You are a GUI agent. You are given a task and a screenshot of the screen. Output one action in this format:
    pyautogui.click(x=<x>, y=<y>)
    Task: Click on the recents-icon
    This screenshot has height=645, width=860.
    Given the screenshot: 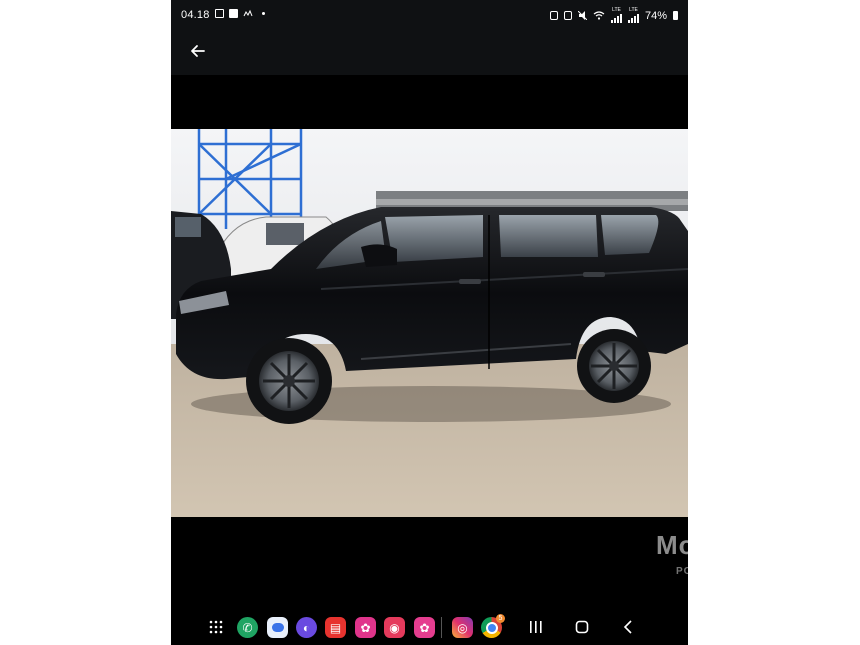 What is the action you would take?
    pyautogui.click(x=536, y=627)
    